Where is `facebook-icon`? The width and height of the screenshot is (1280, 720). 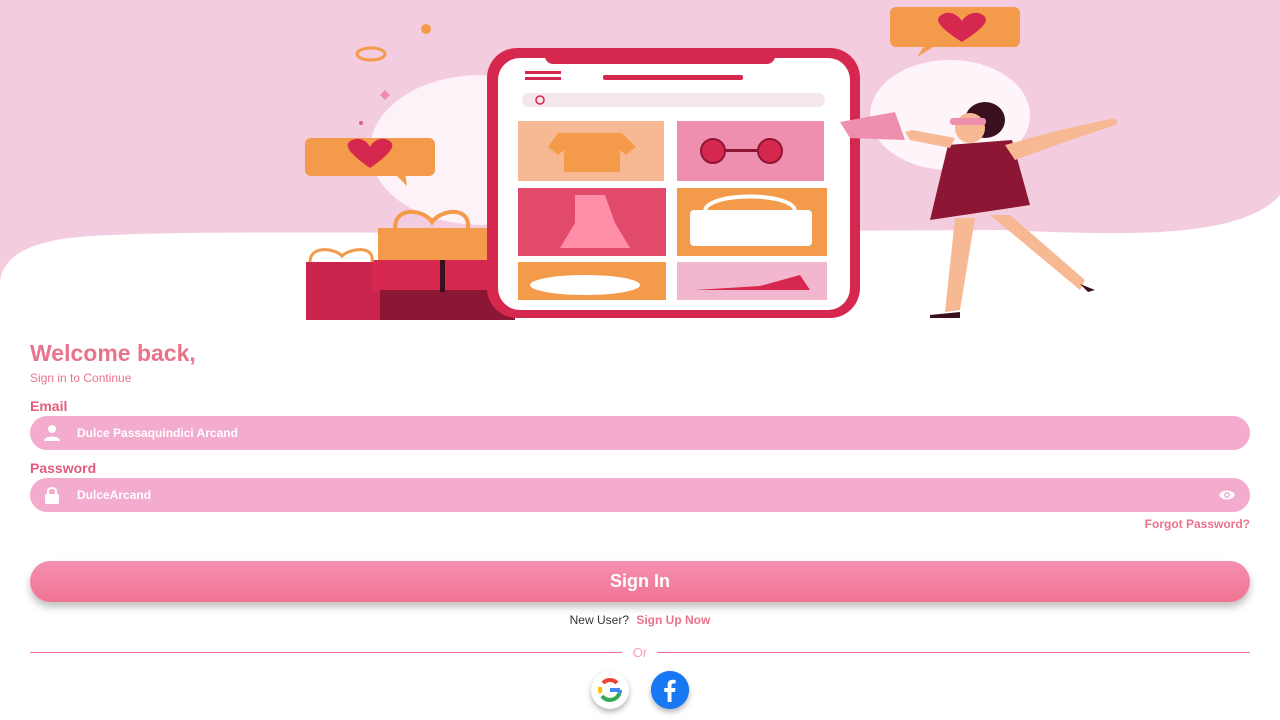
facebook-icon is located at coordinates (670, 690).